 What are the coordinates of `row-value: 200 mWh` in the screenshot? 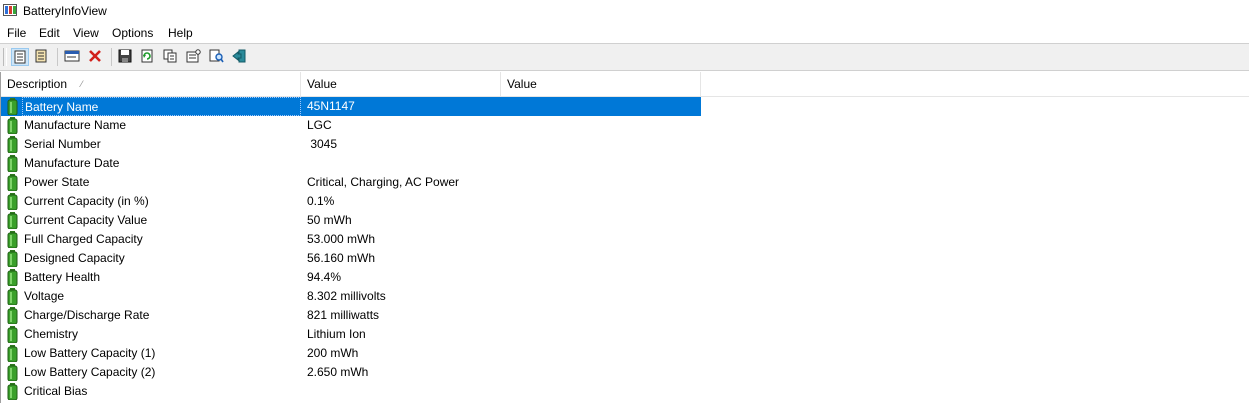 It's located at (333, 353).